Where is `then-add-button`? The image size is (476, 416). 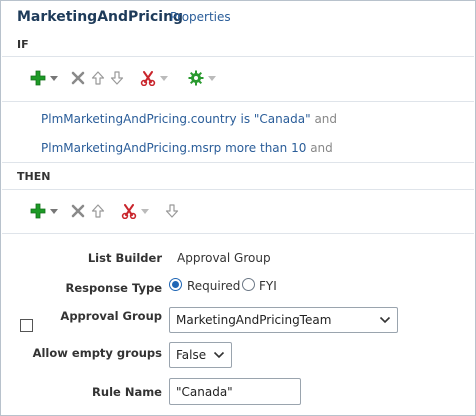
then-add-button is located at coordinates (44, 211).